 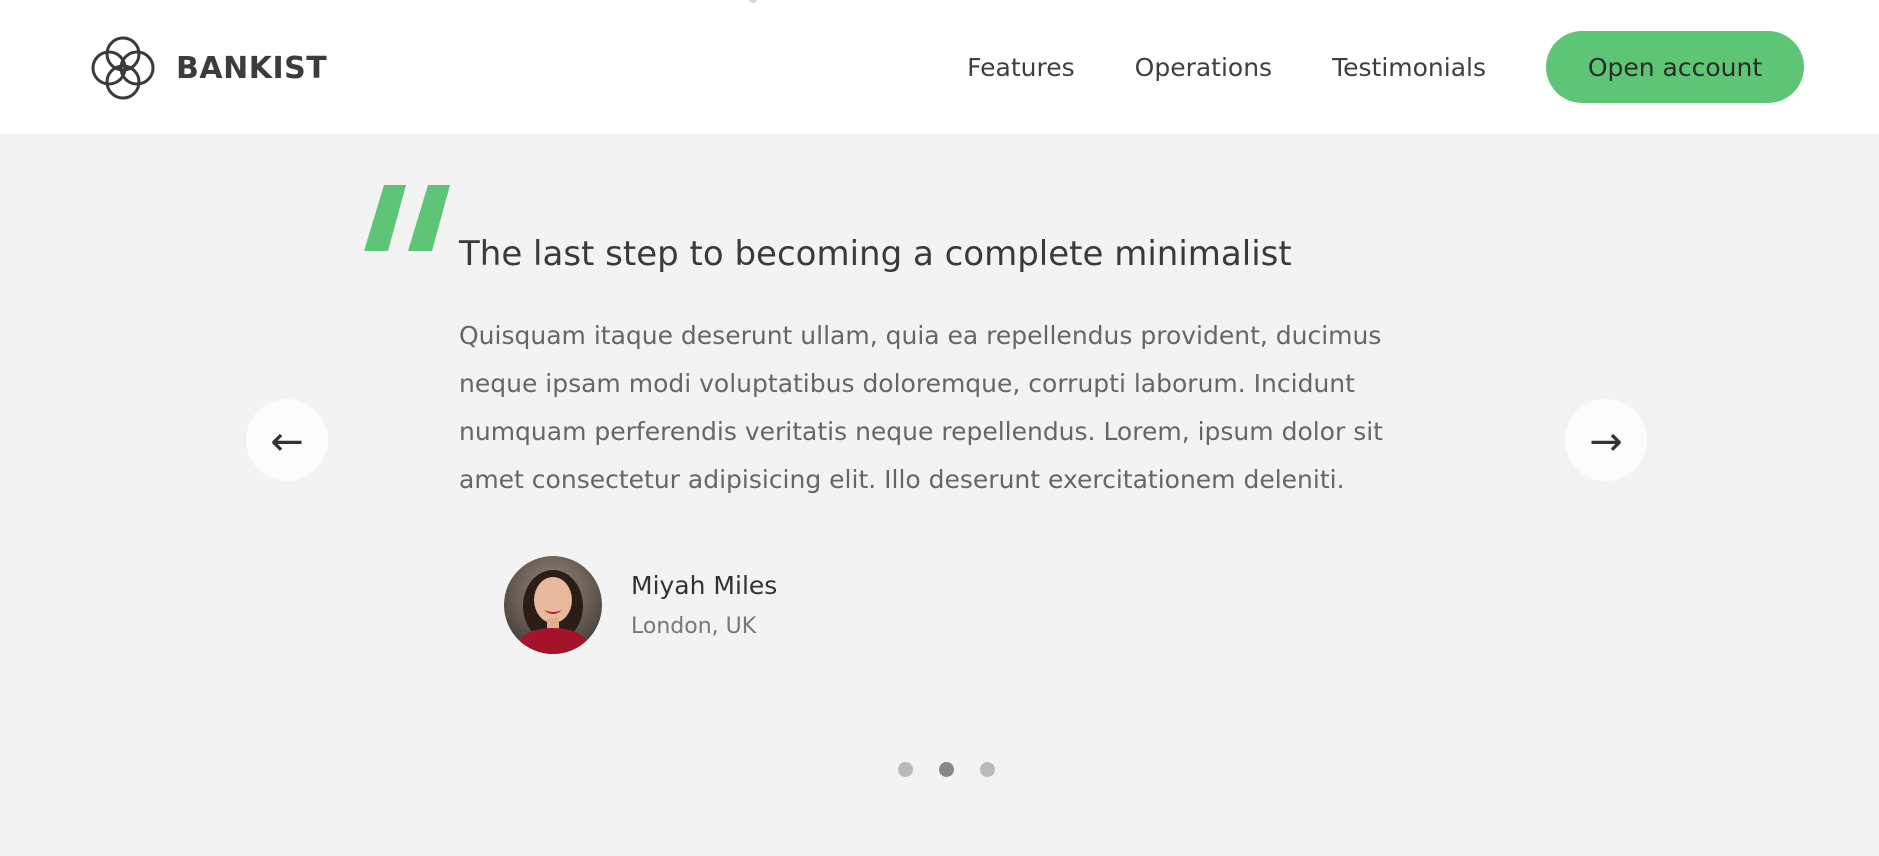 What do you see at coordinates (1021, 67) in the screenshot?
I see `nav-link-features: Features` at bounding box center [1021, 67].